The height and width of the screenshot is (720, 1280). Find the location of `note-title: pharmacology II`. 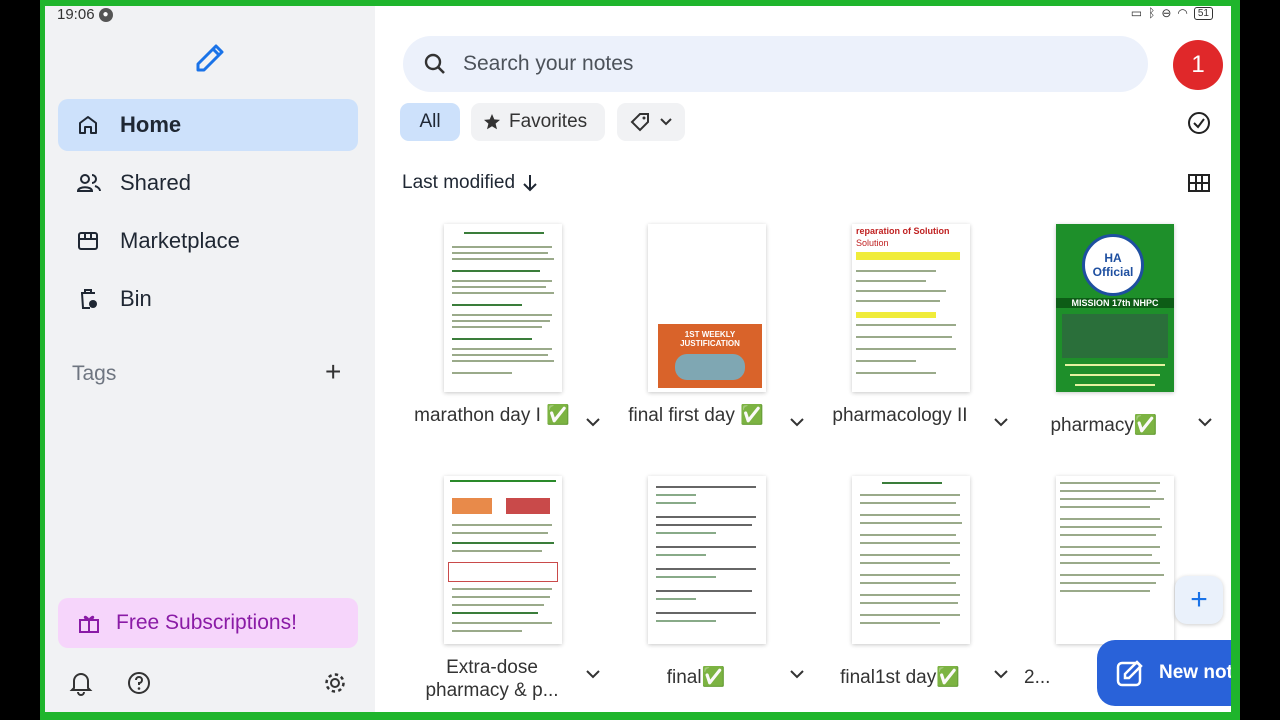

note-title: pharmacology II is located at coordinates (900, 415).